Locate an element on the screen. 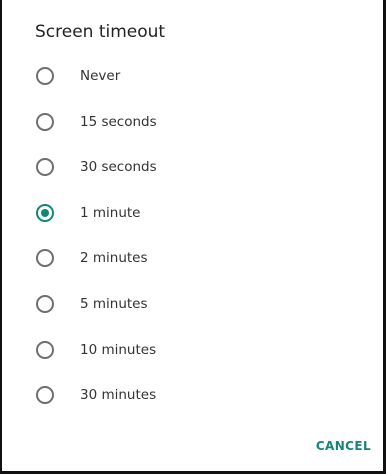 The image size is (386, 474). option-10-minutes: 10 minutes is located at coordinates (192, 350).